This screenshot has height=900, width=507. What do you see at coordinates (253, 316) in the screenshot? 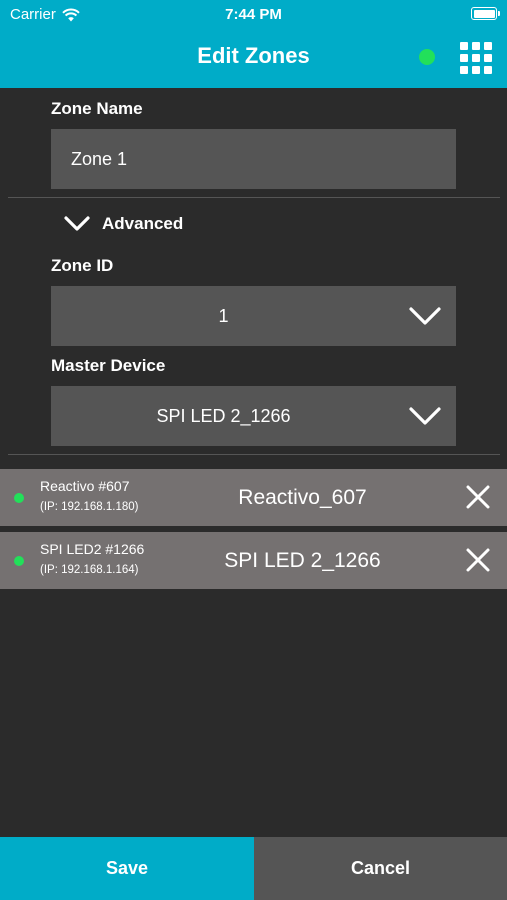
I see `zone-id-select: 1` at bounding box center [253, 316].